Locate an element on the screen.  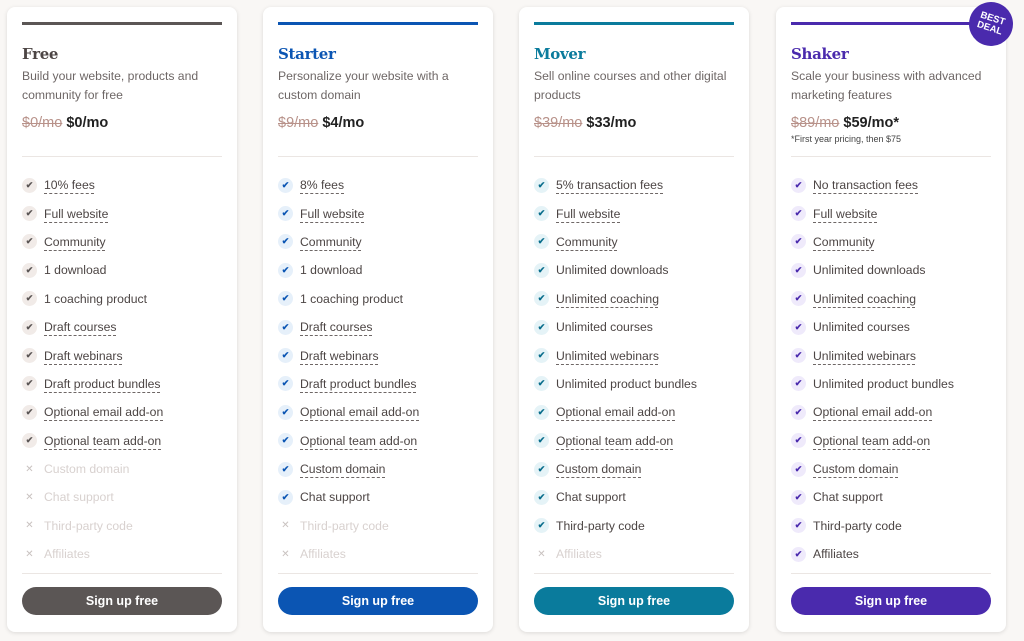
feature-item: ✔ Draft courses is located at coordinates (124, 327).